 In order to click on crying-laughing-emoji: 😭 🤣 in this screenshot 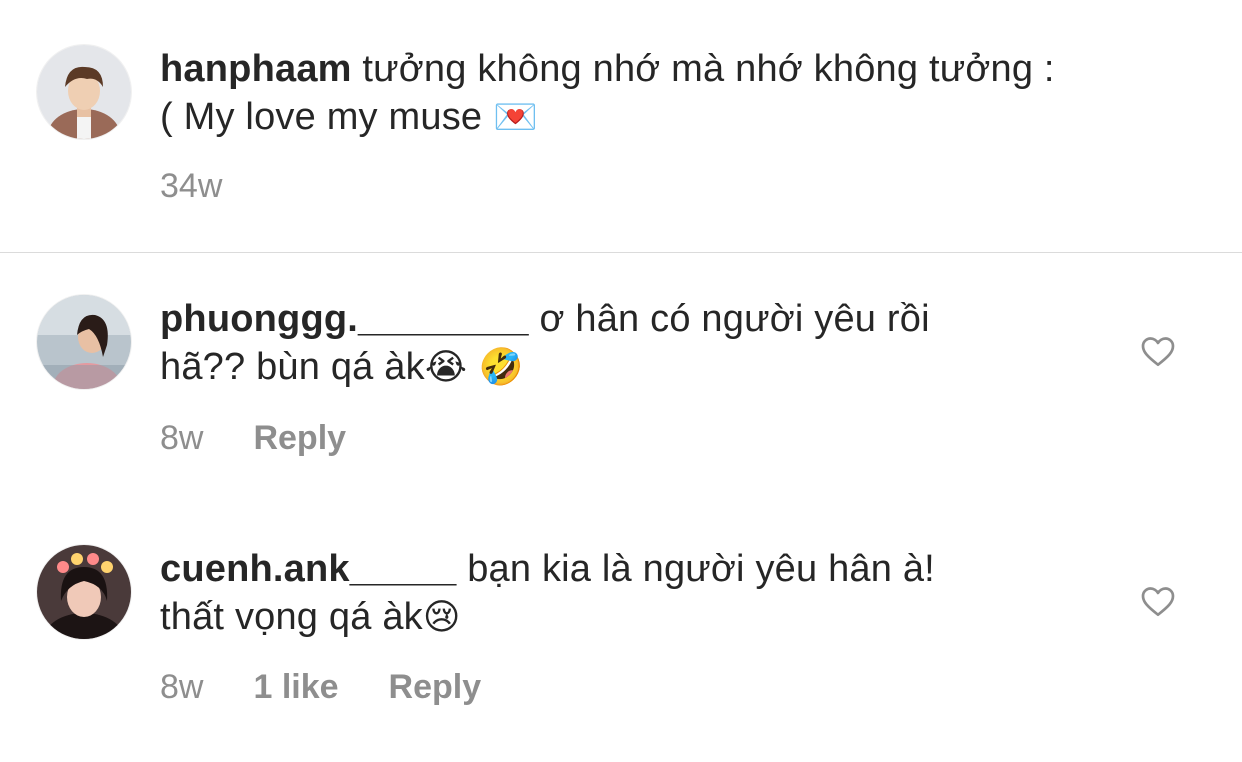, I will do `click(474, 367)`.